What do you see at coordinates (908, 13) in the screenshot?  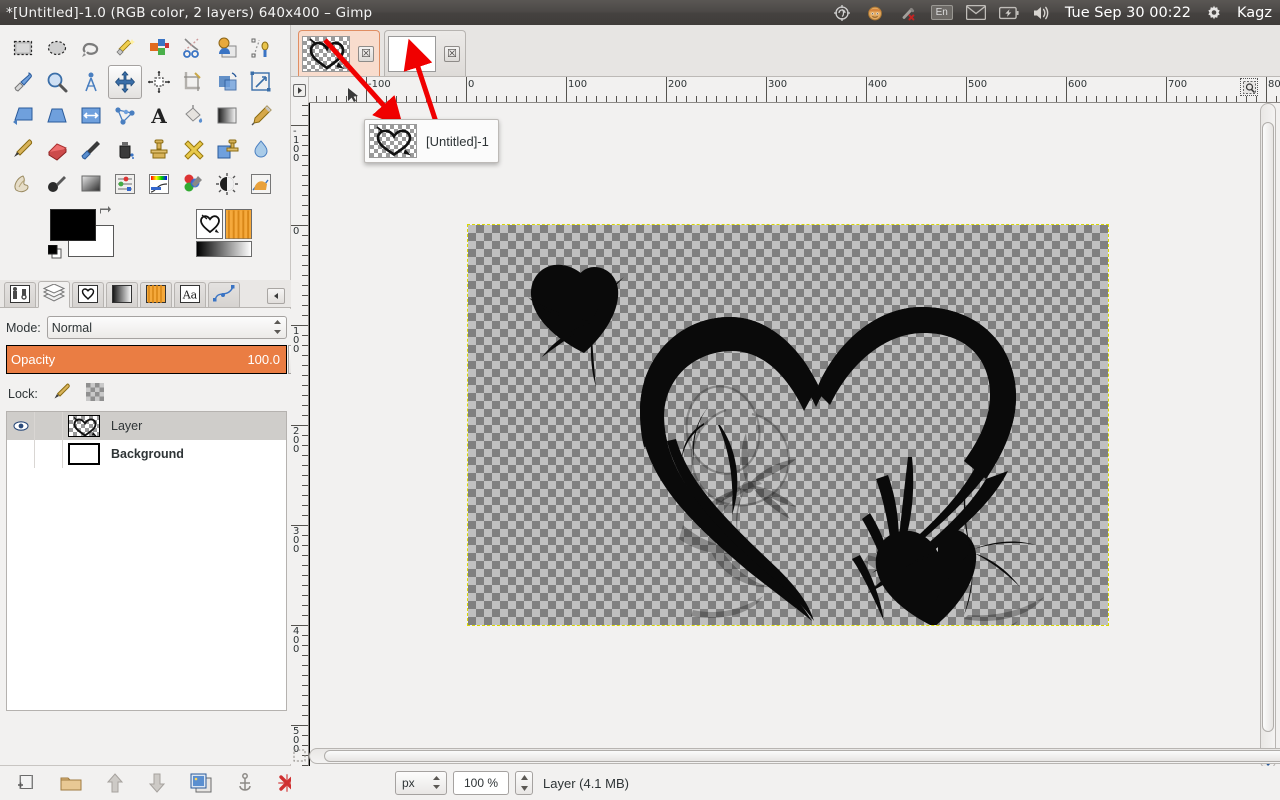 I see `bluetooth-off-icon` at bounding box center [908, 13].